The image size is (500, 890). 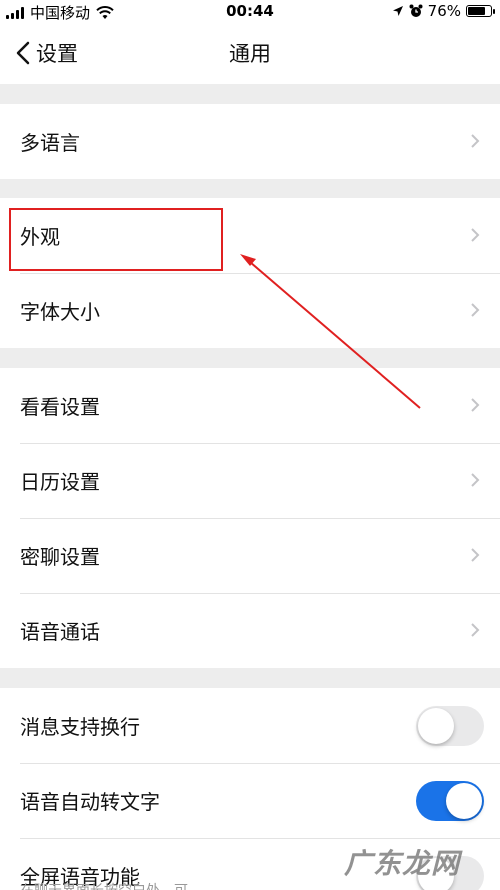 What do you see at coordinates (250, 555) in the screenshot?
I see `row-secret-chat-settings: 密聊设置` at bounding box center [250, 555].